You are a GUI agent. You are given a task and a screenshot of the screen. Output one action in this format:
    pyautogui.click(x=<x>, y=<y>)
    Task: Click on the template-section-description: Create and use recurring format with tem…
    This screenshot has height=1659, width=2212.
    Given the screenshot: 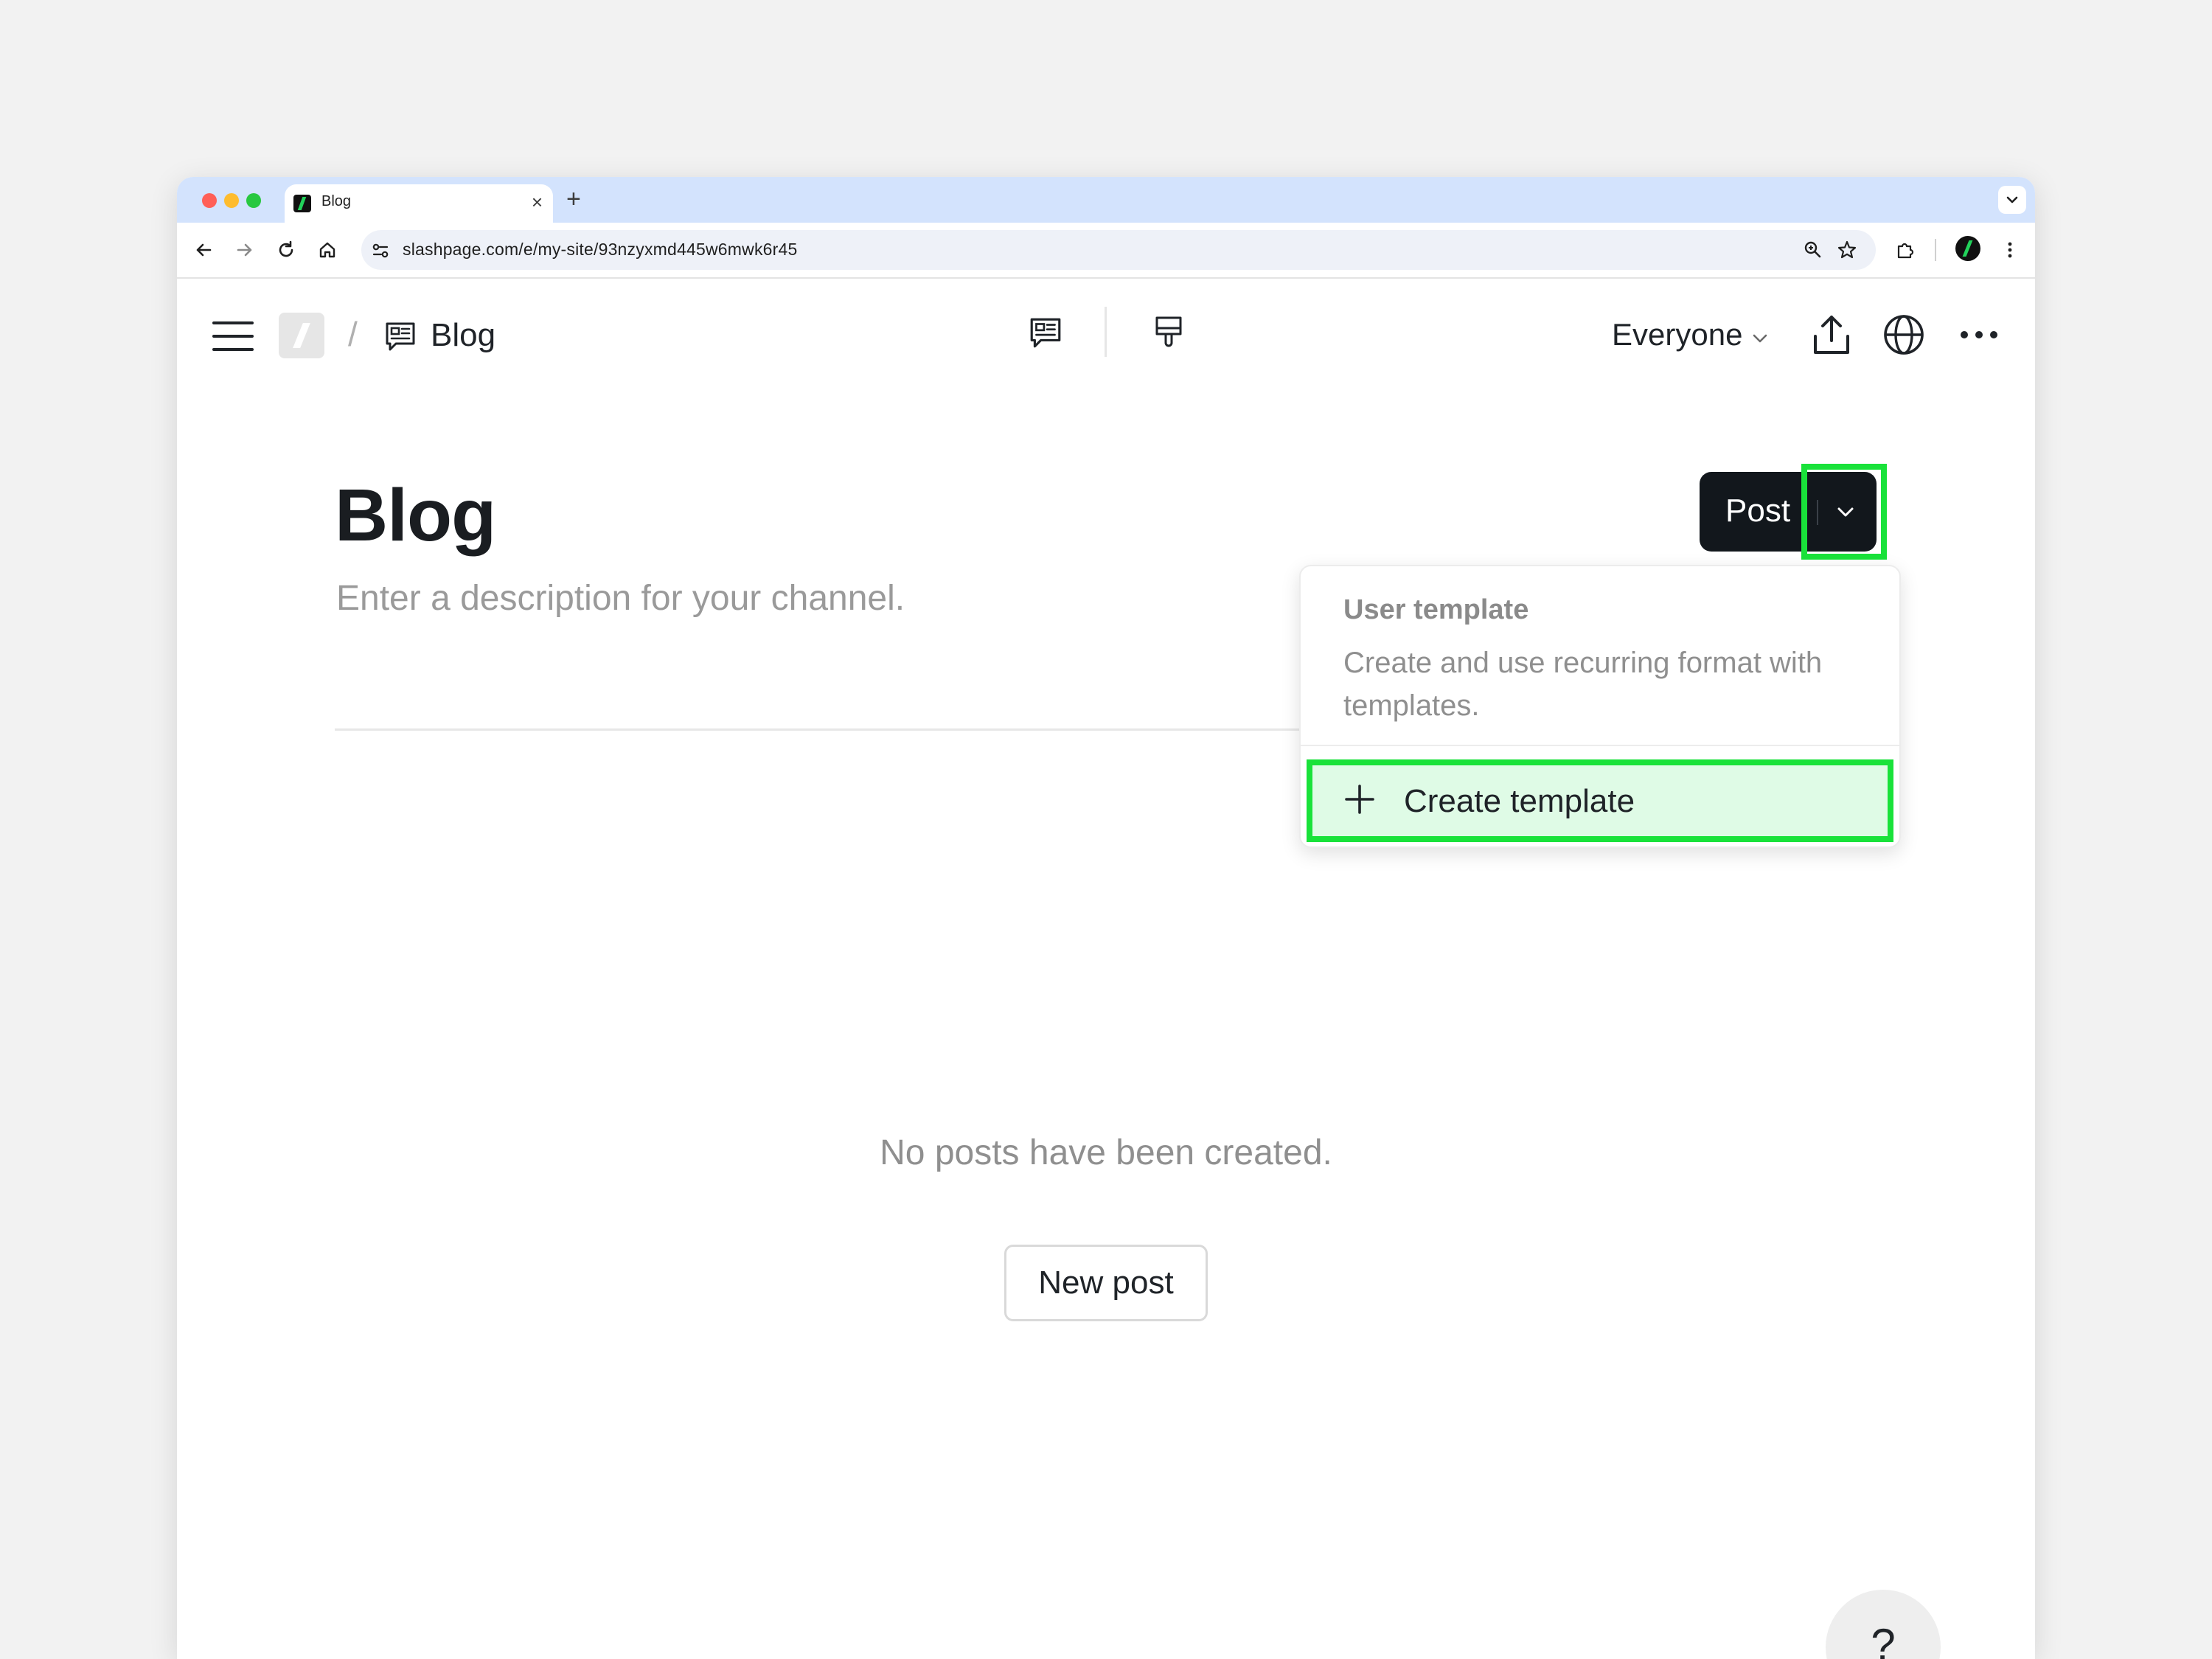 What is the action you would take?
    pyautogui.click(x=1583, y=684)
    